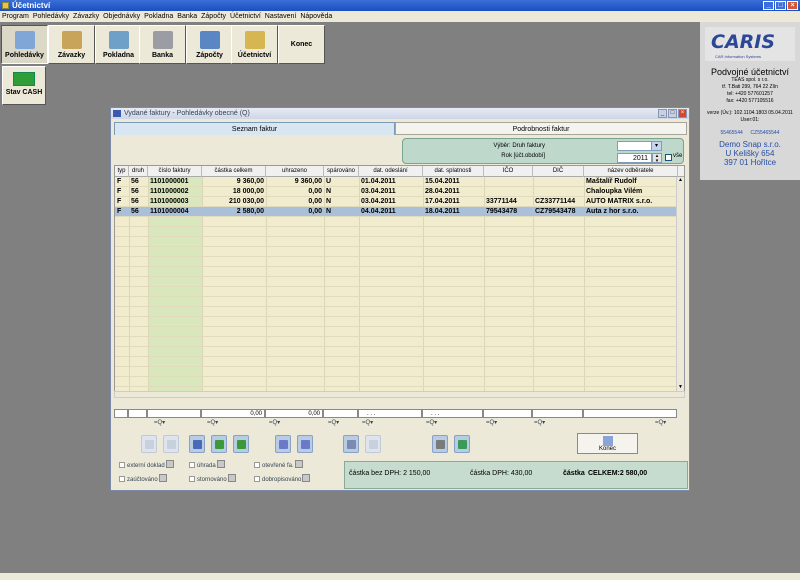 Image resolution: width=800 pixels, height=580 pixels. Describe the element at coordinates (121, 16) in the screenshot. I see `menu-objednavky: Objednávky` at that location.